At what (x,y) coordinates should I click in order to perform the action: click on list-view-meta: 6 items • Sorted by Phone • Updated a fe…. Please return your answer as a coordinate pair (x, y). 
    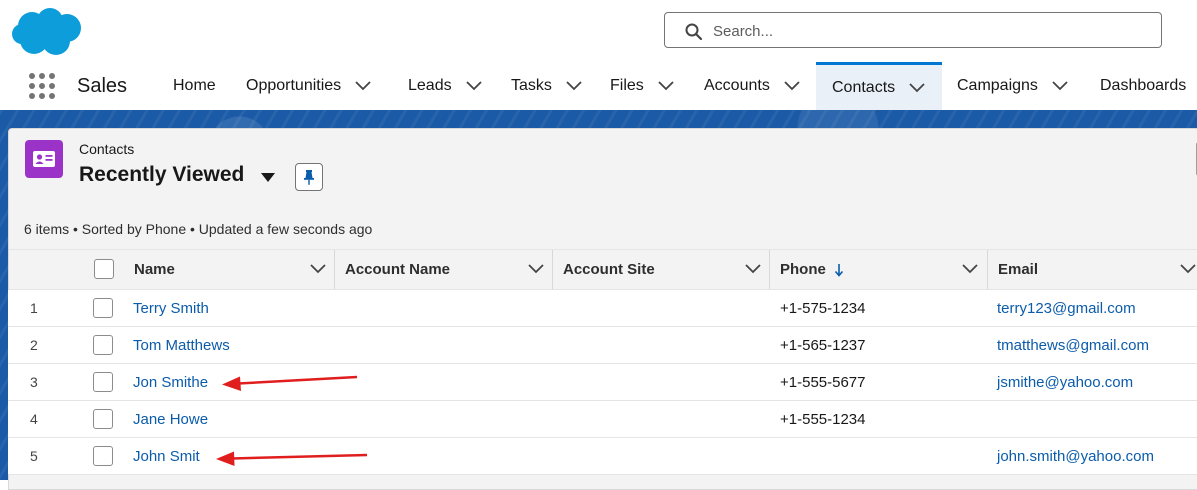
    Looking at the image, I should click on (198, 229).